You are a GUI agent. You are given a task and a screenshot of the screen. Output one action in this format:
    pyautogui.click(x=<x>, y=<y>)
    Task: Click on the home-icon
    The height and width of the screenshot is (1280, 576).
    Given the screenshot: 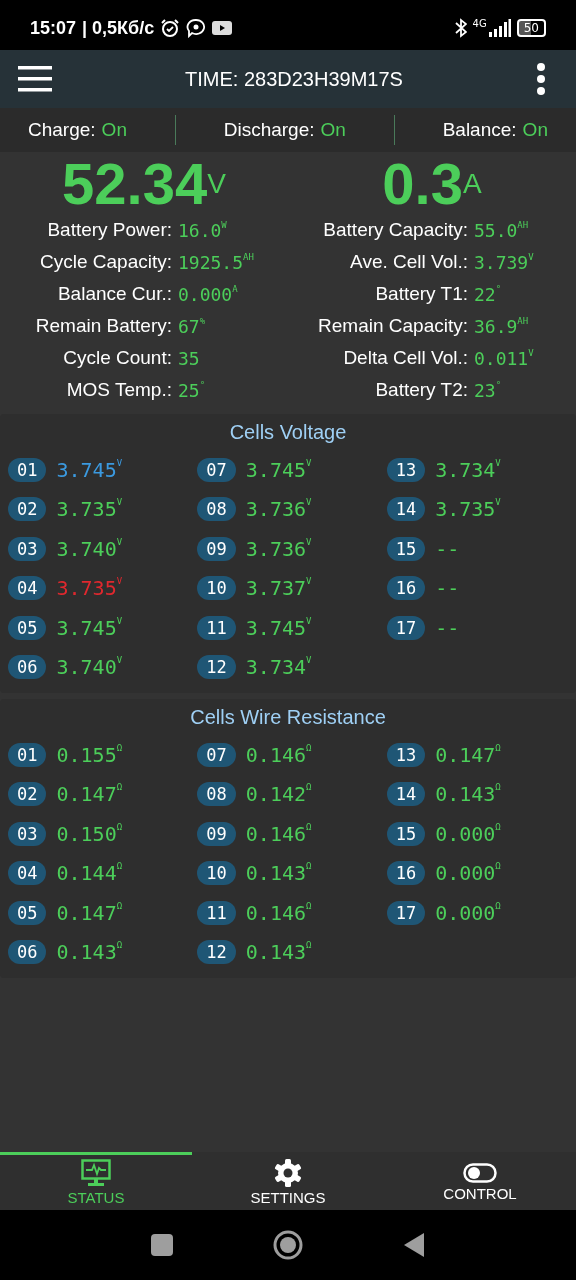 What is the action you would take?
    pyautogui.click(x=288, y=1245)
    